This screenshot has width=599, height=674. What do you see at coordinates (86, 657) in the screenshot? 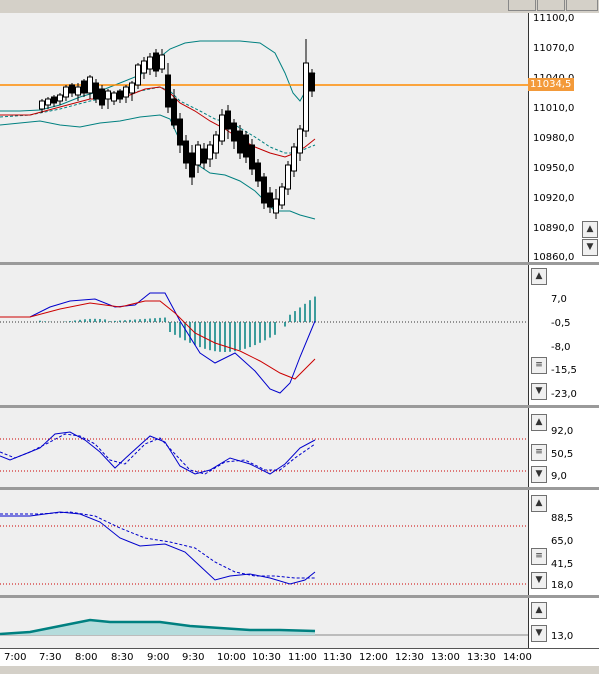
I see `time-tick: 8:00` at bounding box center [86, 657].